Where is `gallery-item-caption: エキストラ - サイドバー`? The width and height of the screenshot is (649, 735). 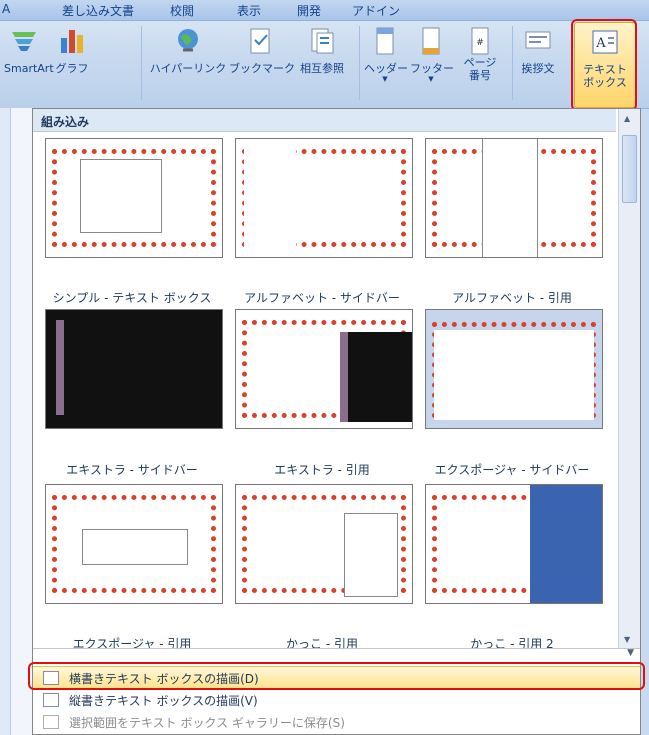 gallery-item-caption: エキストラ - サイドバー is located at coordinates (132, 470).